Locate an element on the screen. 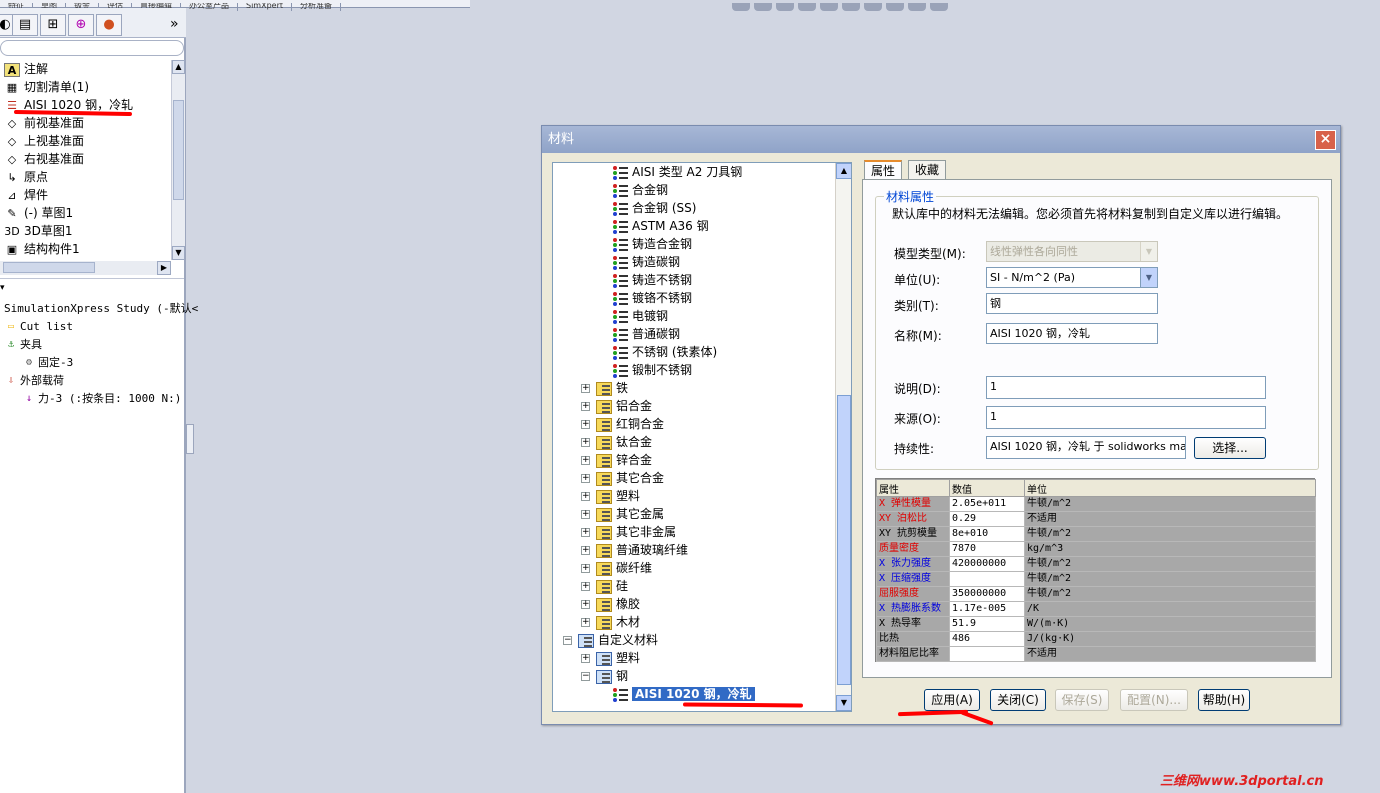  table-row: XY 抗剪模量 8e+010 牛顿/m^2 is located at coordinates (1096, 534).